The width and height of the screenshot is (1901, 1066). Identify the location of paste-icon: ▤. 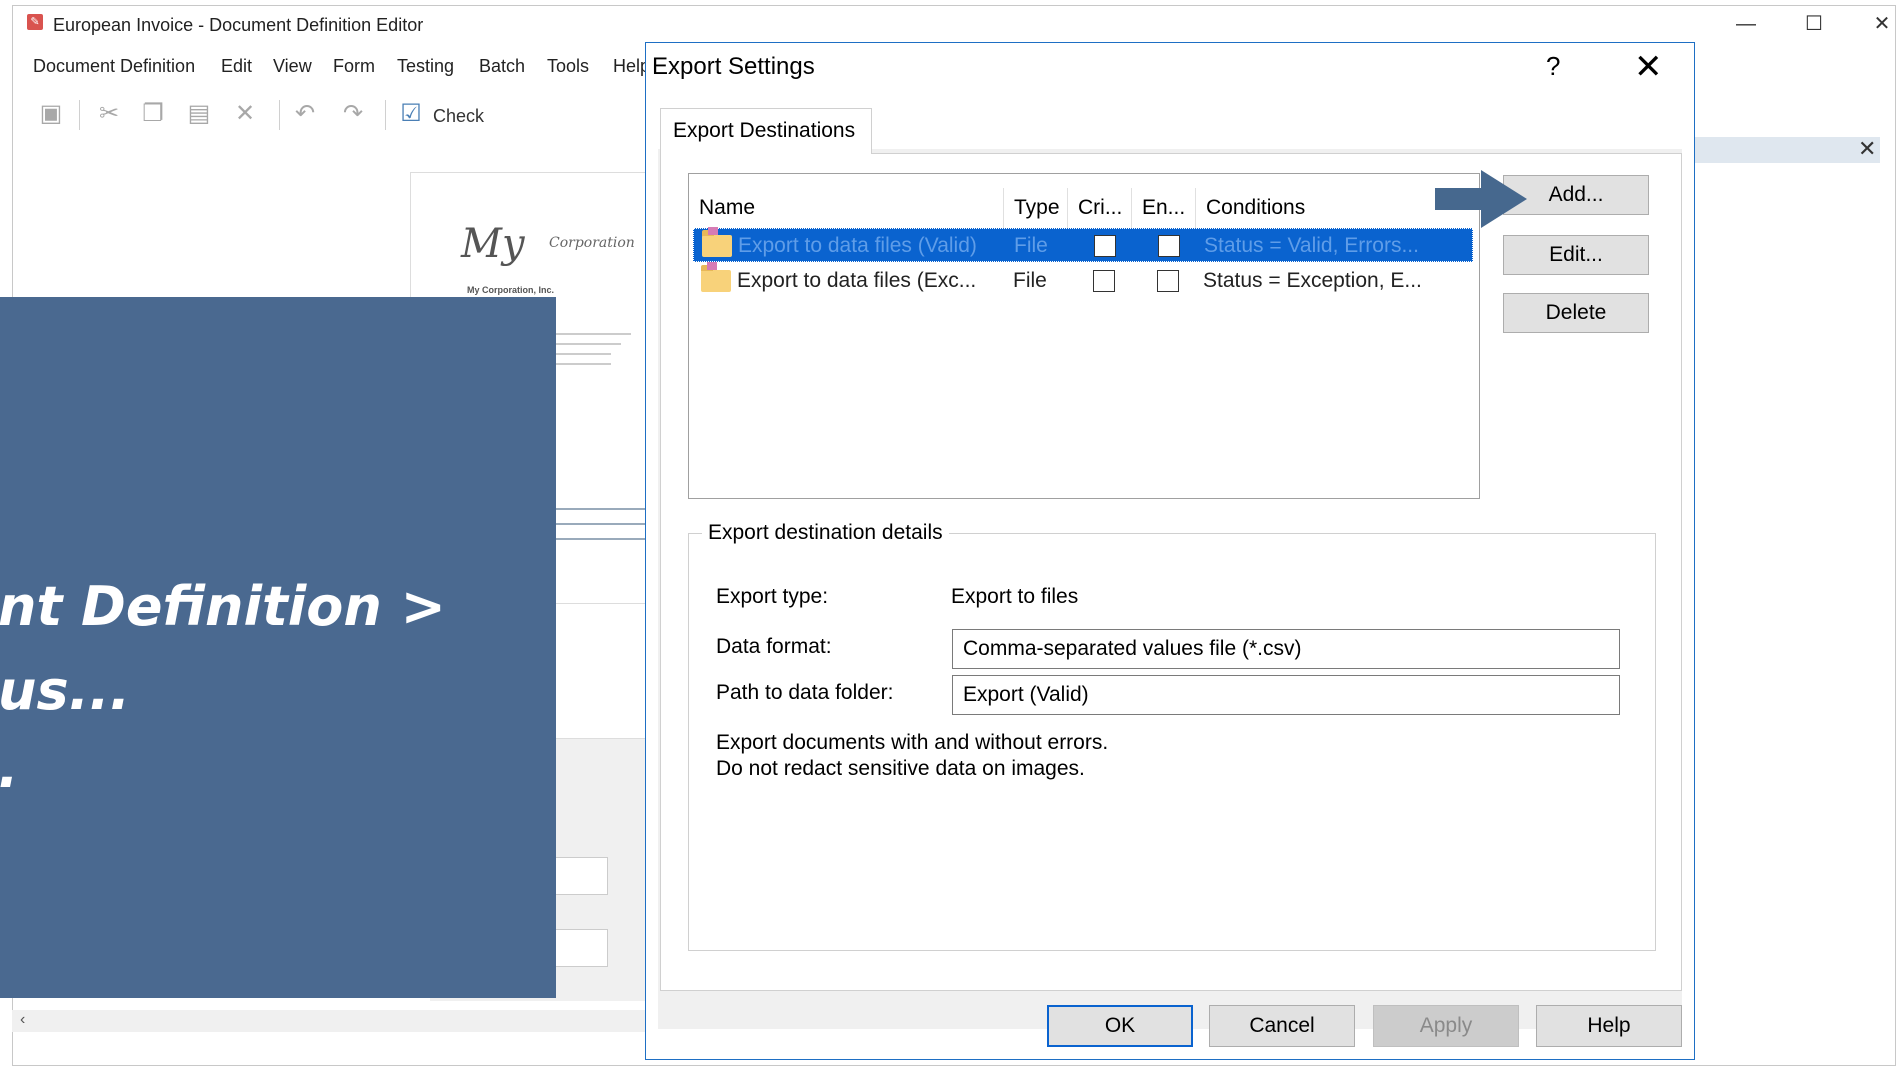
(199, 114).